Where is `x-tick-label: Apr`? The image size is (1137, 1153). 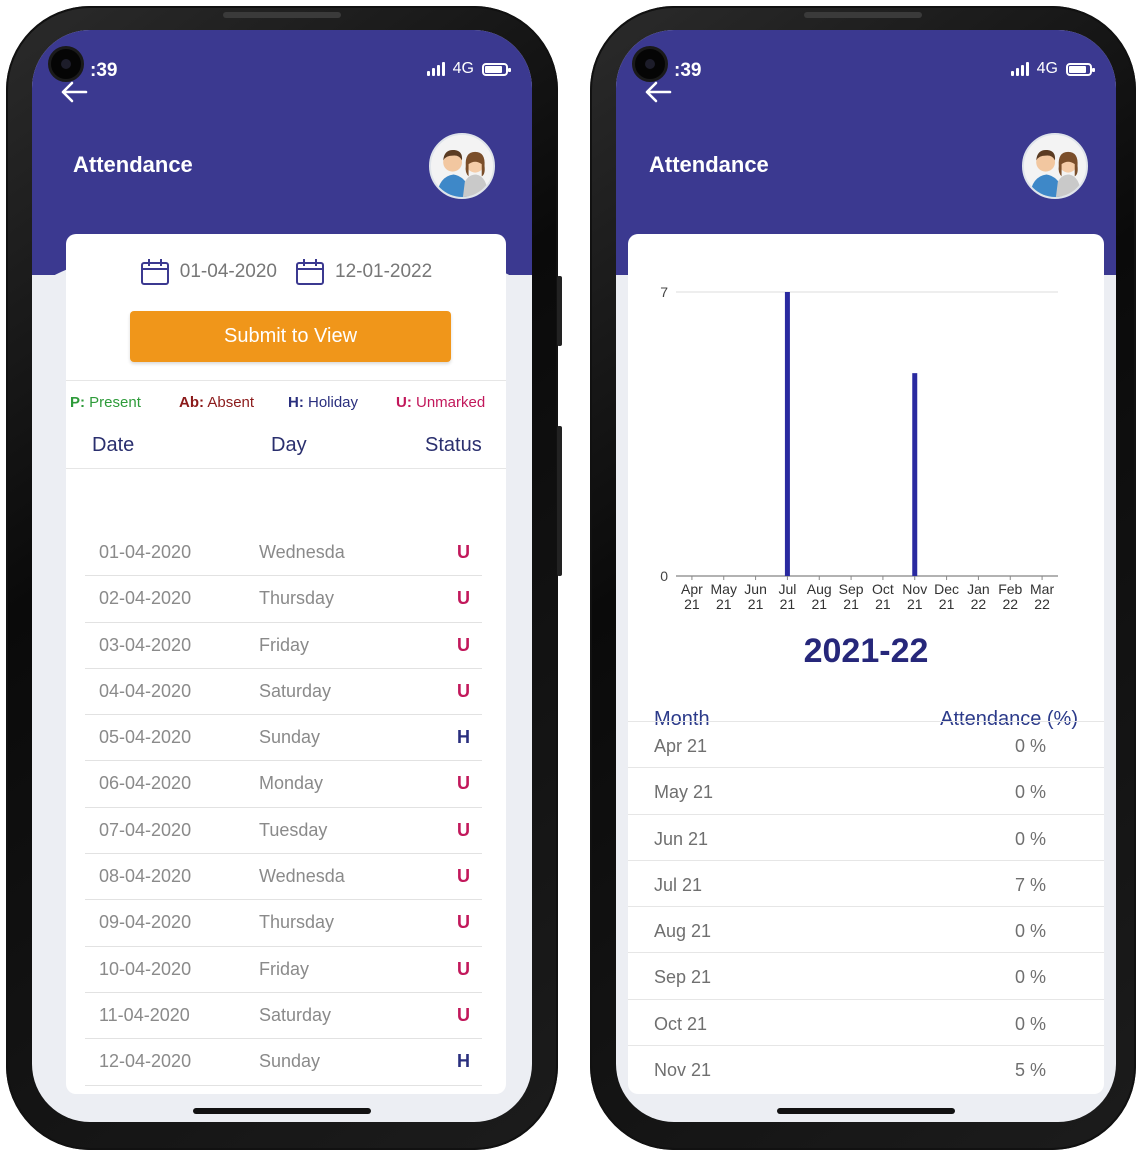
x-tick-label: Apr is located at coordinates (692, 589).